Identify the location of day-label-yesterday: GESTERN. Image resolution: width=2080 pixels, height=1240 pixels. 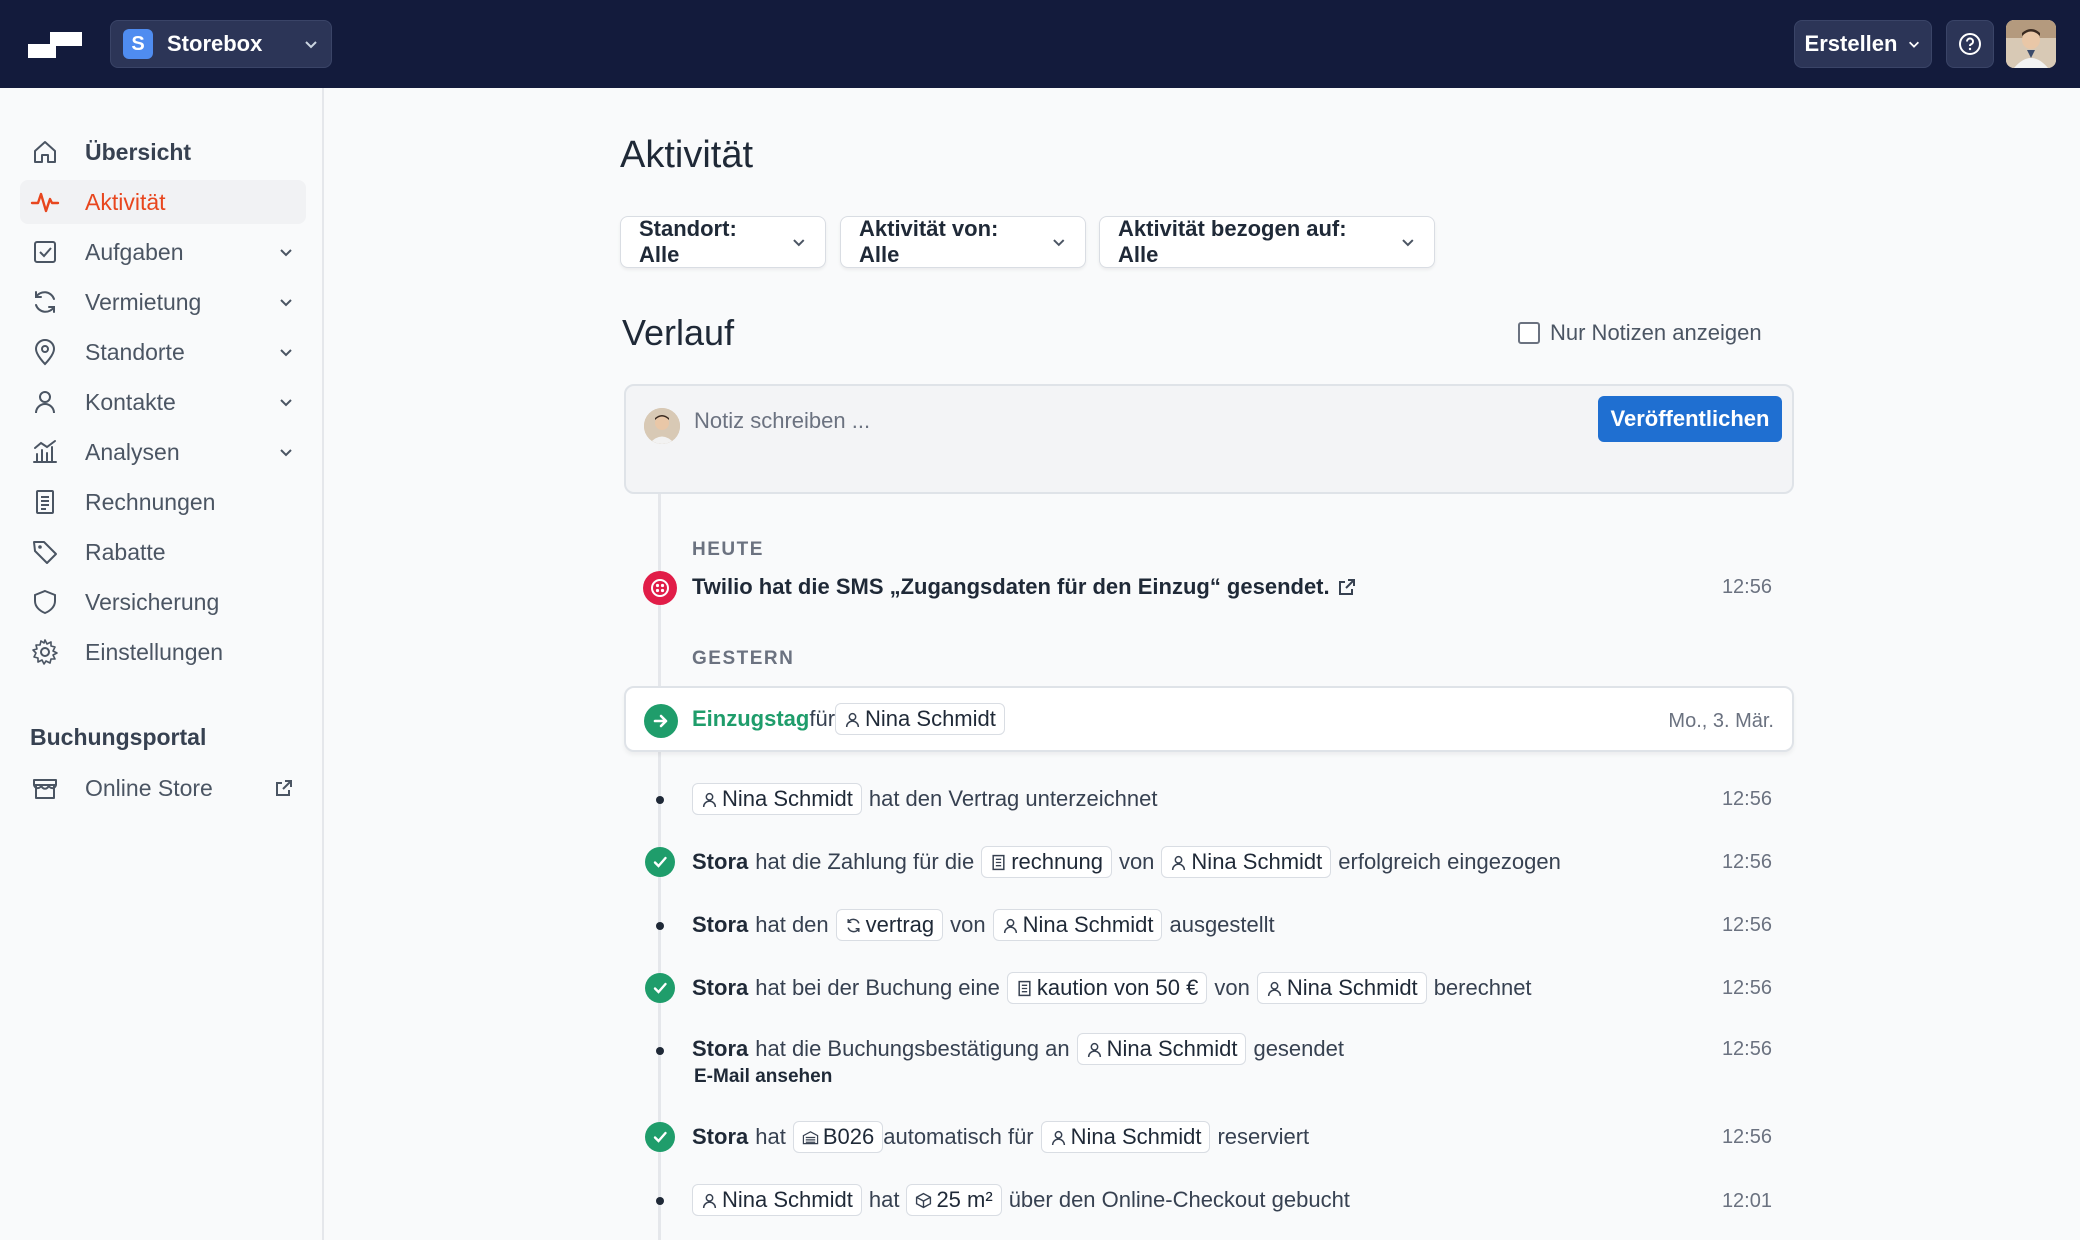
(743, 658).